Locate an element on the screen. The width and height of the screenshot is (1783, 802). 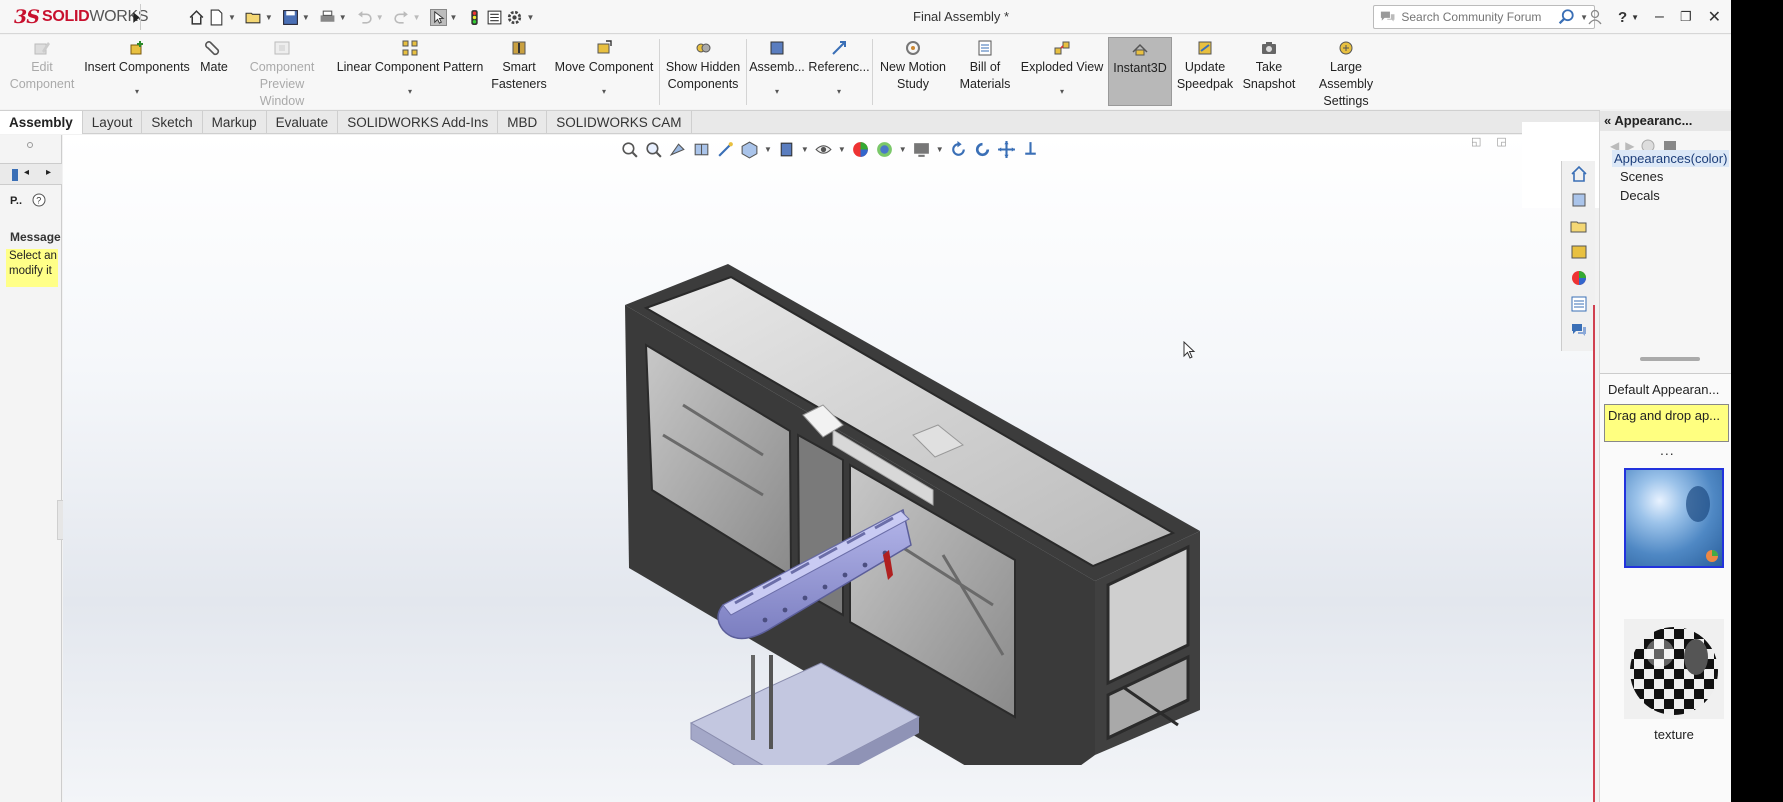
message-text: Select an modify it is located at coordinates (32, 268).